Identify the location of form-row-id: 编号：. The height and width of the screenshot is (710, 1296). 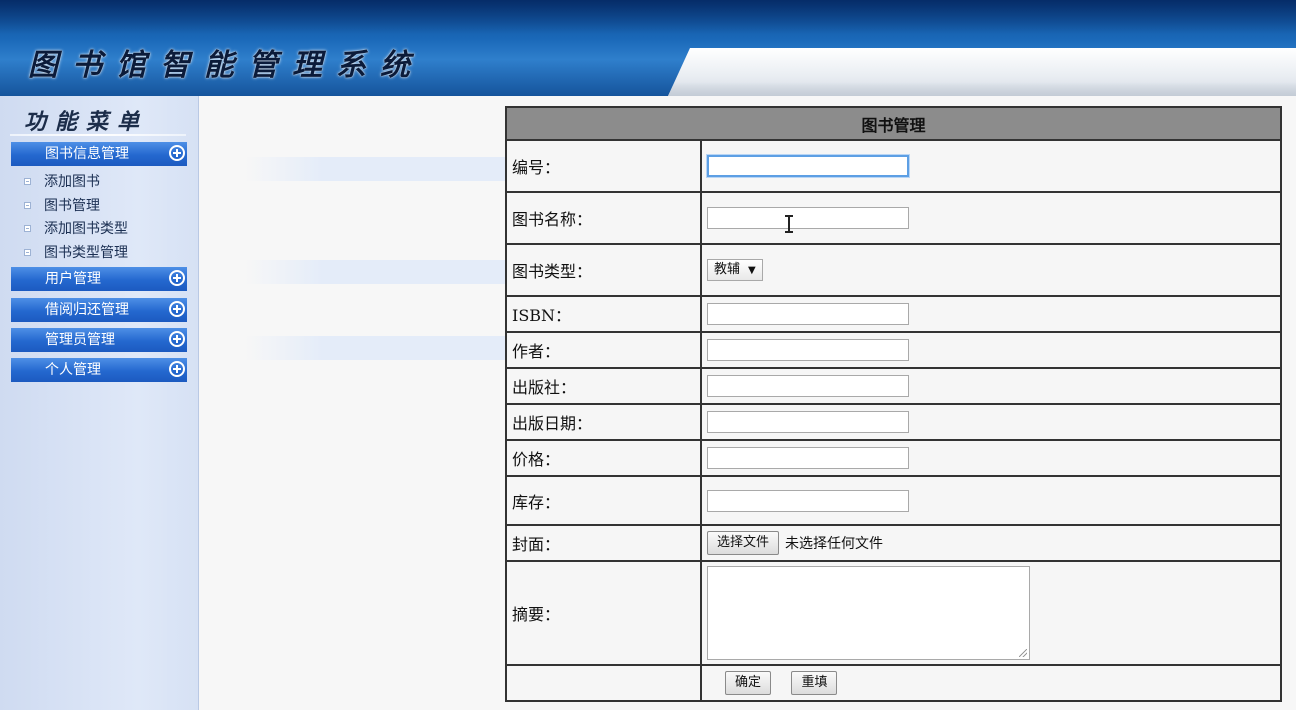
(893, 166).